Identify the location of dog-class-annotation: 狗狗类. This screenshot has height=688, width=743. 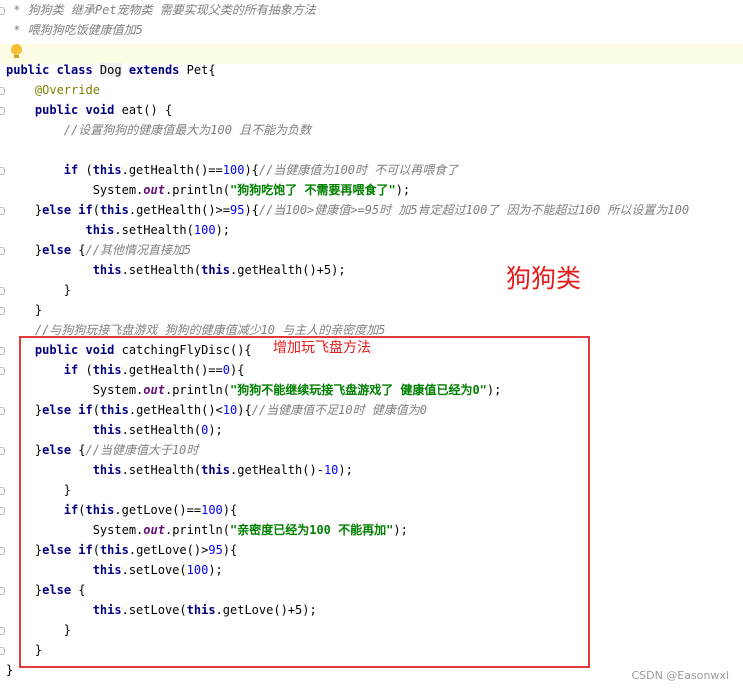
(544, 278).